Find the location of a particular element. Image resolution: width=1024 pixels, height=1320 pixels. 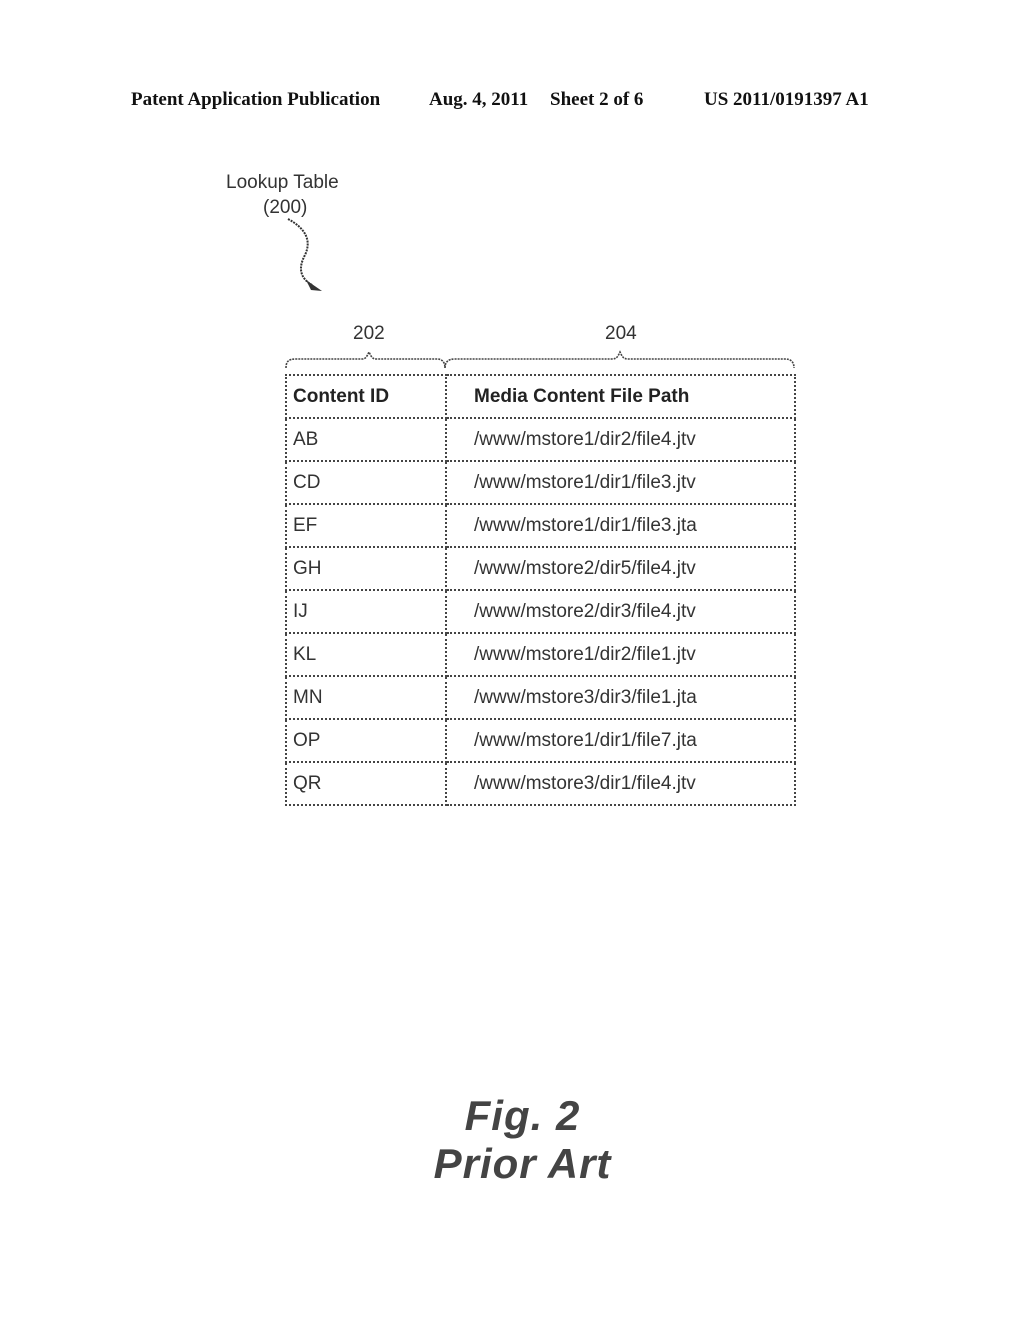

brace-204-icon is located at coordinates (619, 359).